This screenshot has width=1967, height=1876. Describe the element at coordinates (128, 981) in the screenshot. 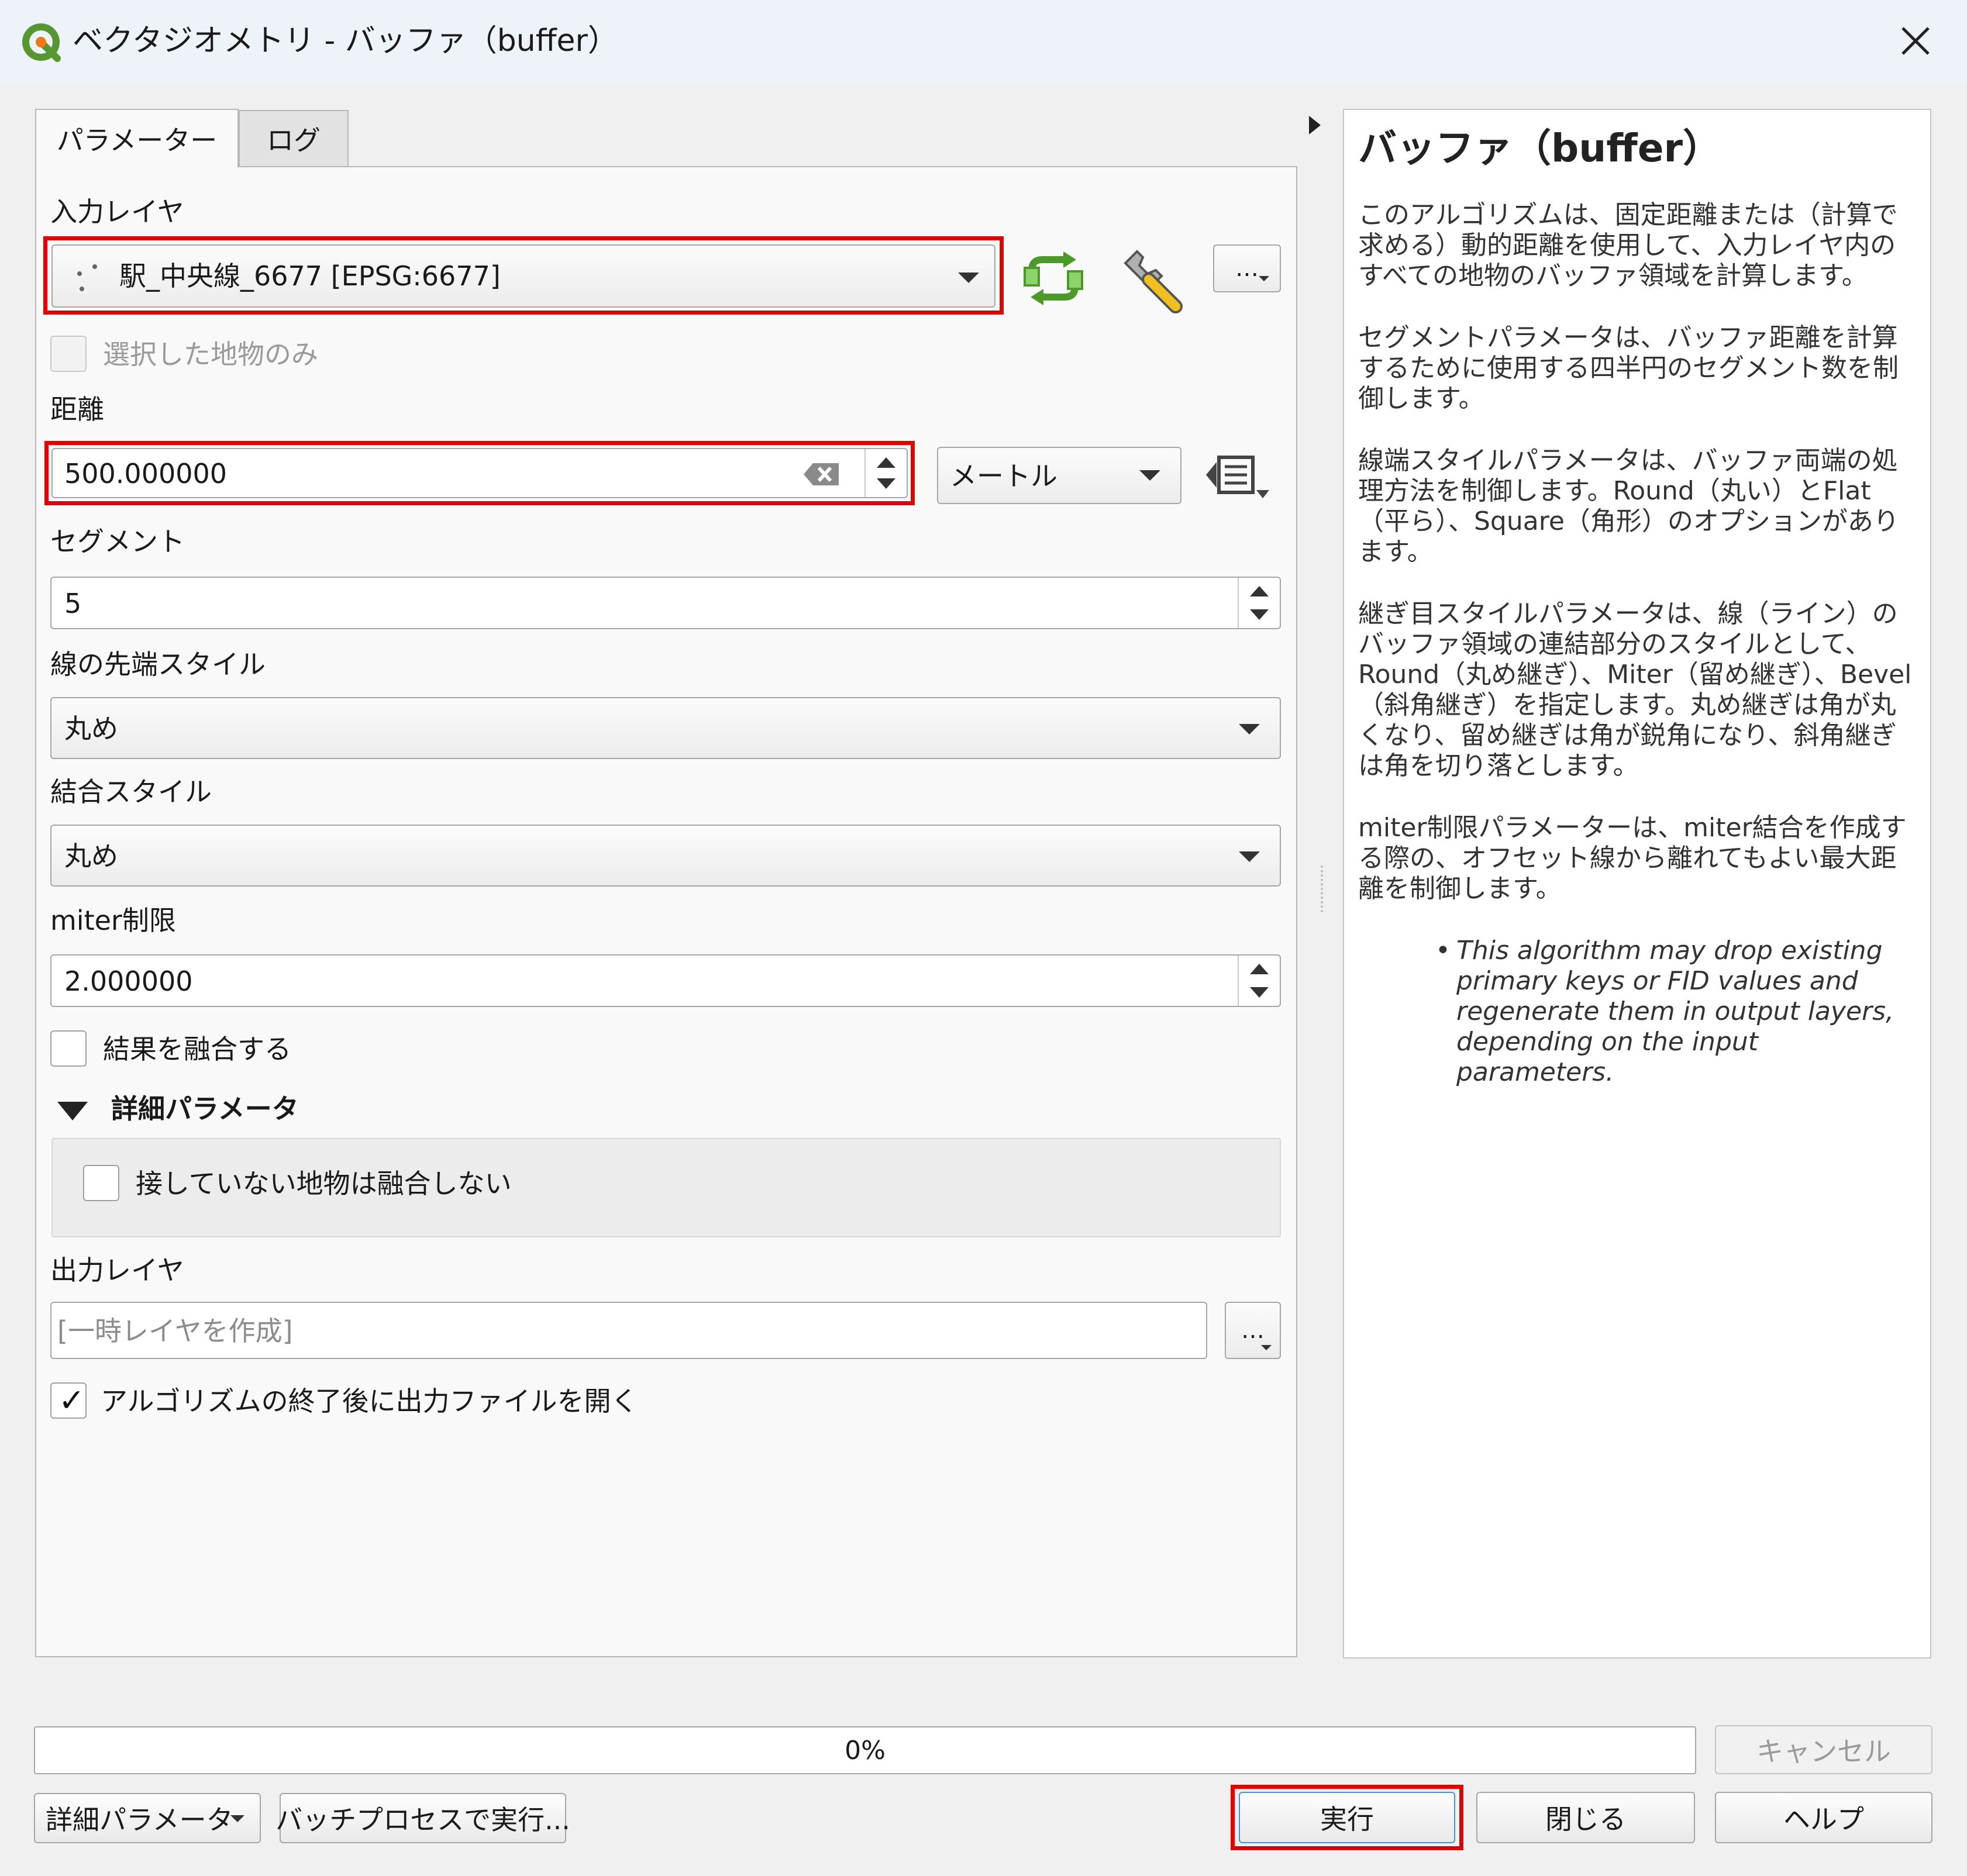

I see `miter-limit-value: 2.000000` at that location.